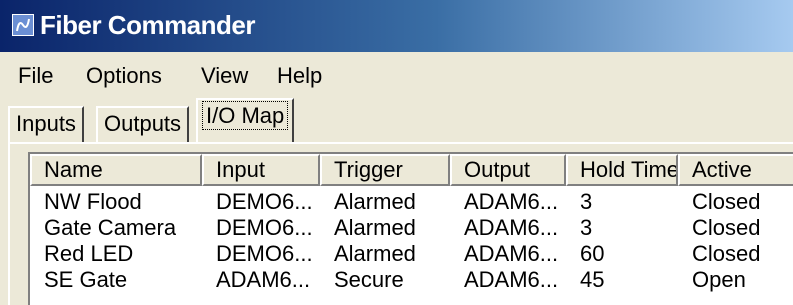  Describe the element at coordinates (93, 202) in the screenshot. I see `cell-name: NW Flood` at that location.